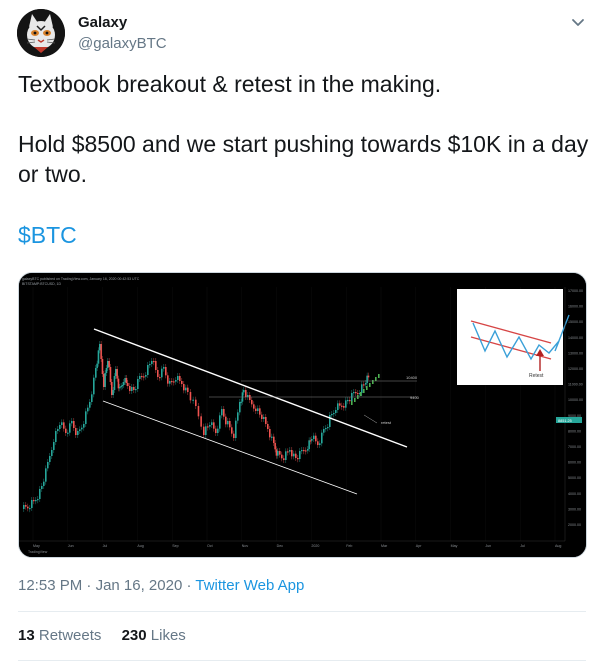 The image size is (604, 664). I want to click on price-tick-label: 17000.00, so click(575, 291).